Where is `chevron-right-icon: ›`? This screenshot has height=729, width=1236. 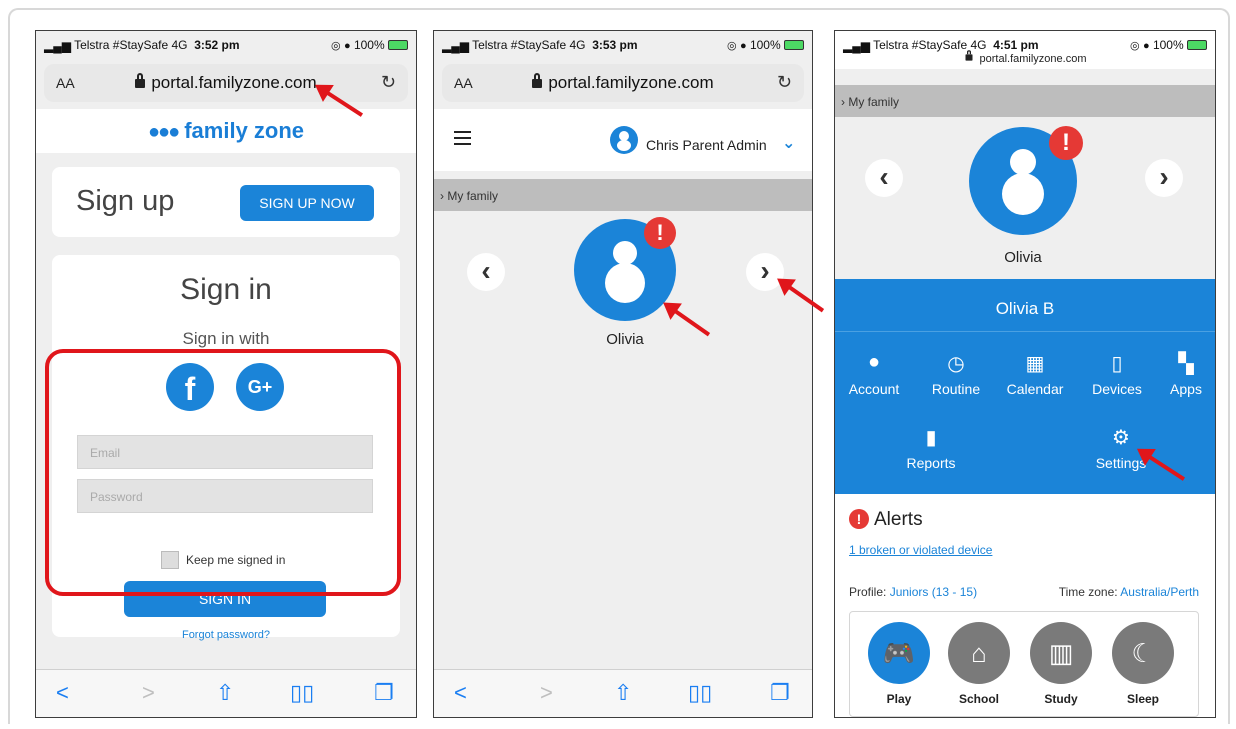 chevron-right-icon: › is located at coordinates (1164, 178).